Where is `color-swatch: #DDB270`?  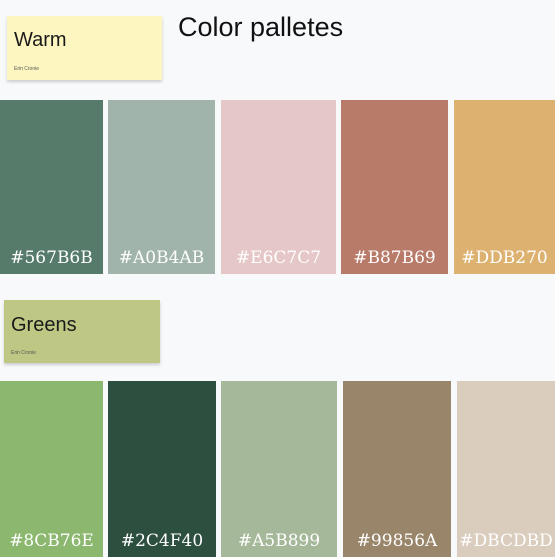 color-swatch: #DDB270 is located at coordinates (504, 187).